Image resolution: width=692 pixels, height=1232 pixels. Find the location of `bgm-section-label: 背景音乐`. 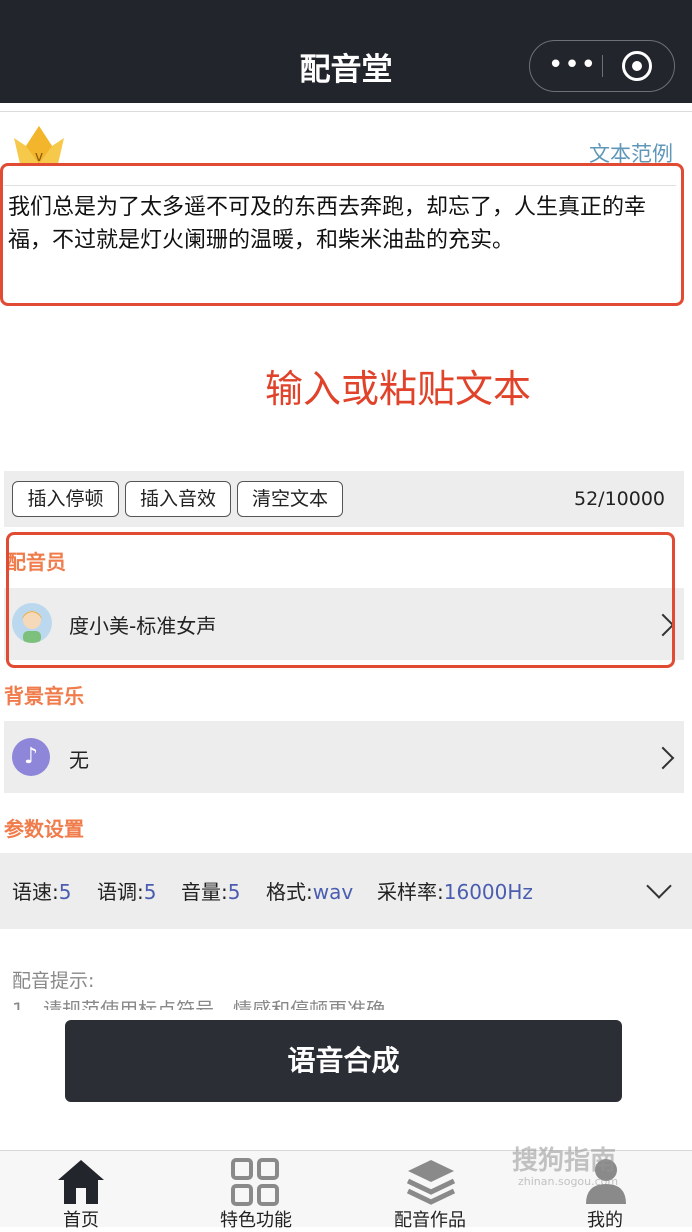

bgm-section-label: 背景音乐 is located at coordinates (44, 696).